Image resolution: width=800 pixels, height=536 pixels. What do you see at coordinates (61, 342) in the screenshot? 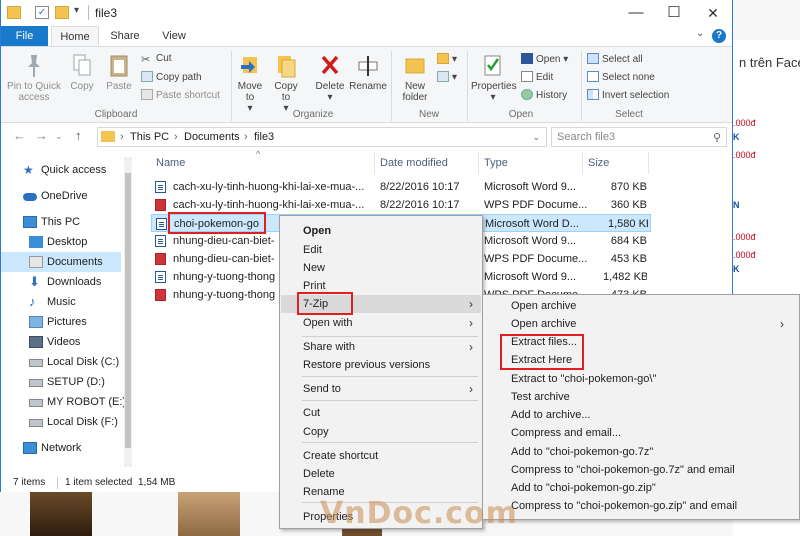
I see `sidebar-item-videos: Videos` at bounding box center [61, 342].